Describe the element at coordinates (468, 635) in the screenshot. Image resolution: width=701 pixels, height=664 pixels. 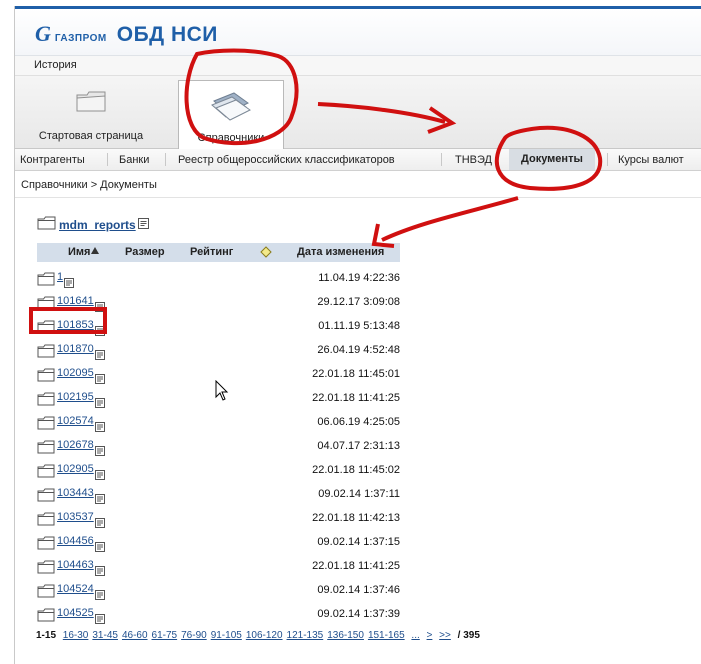
I see `page-total: / 395` at that location.